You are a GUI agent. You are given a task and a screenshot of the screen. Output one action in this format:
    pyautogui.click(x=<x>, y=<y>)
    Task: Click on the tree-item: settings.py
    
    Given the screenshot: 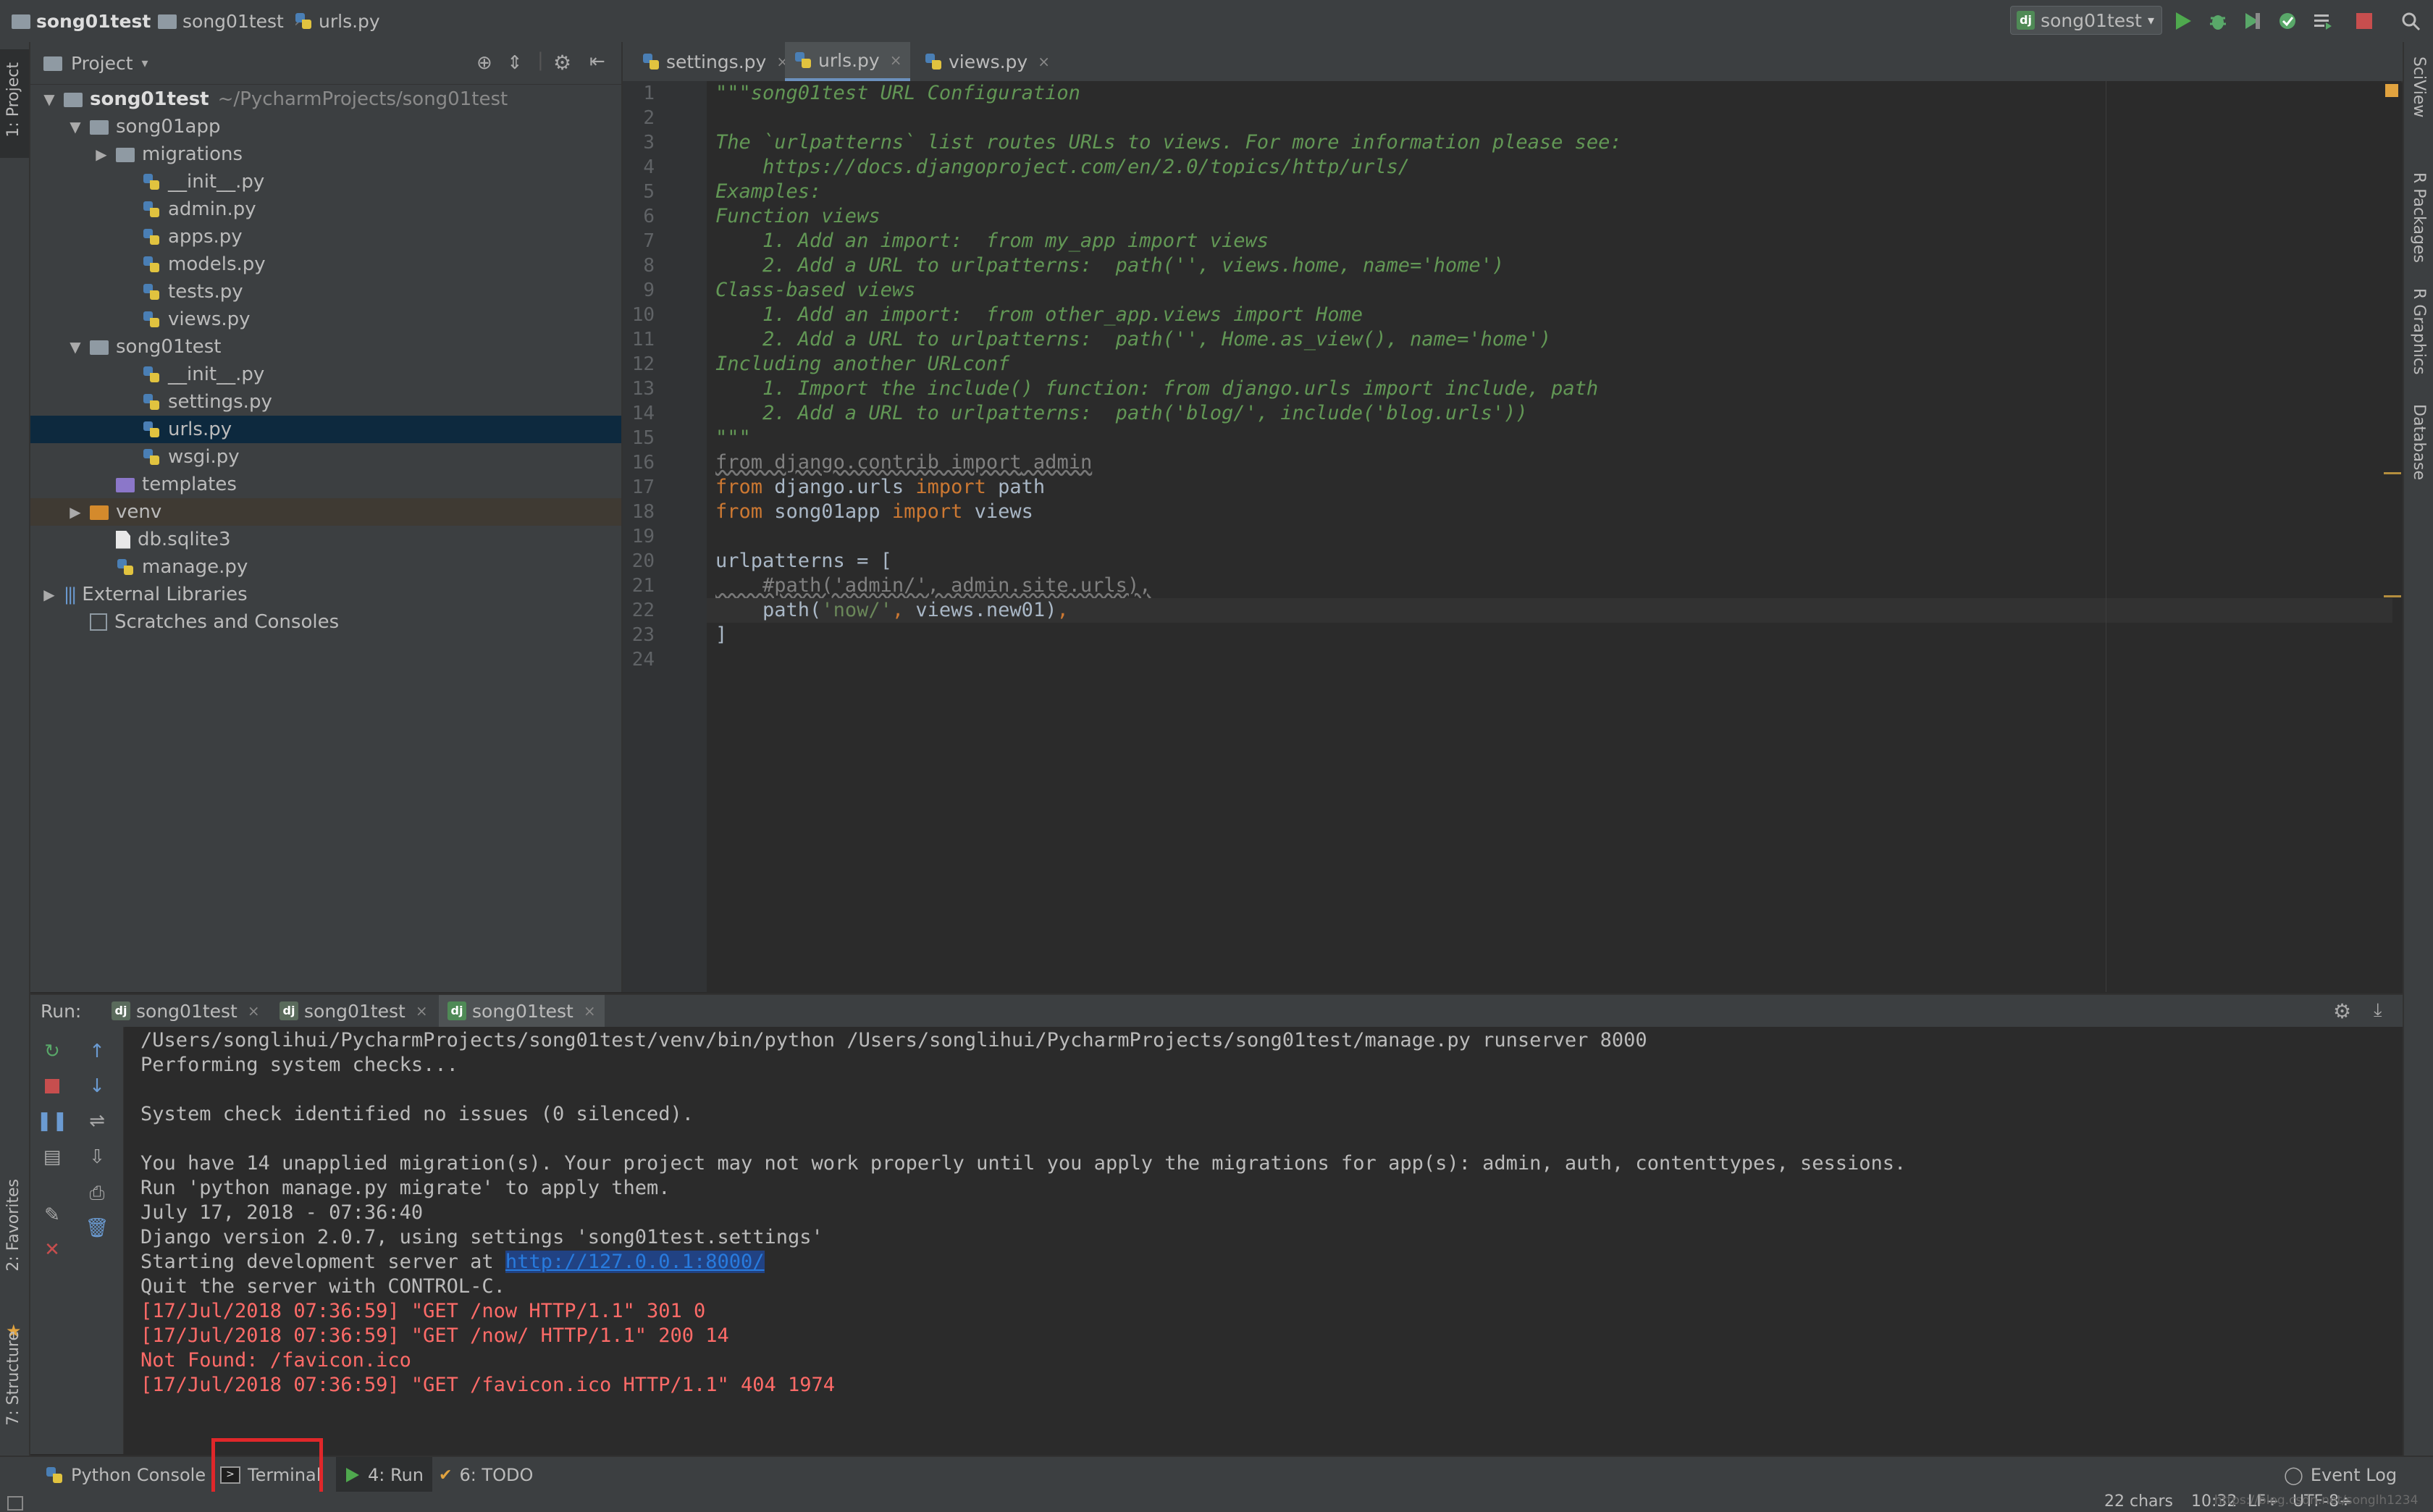 What is the action you would take?
    pyautogui.click(x=325, y=402)
    